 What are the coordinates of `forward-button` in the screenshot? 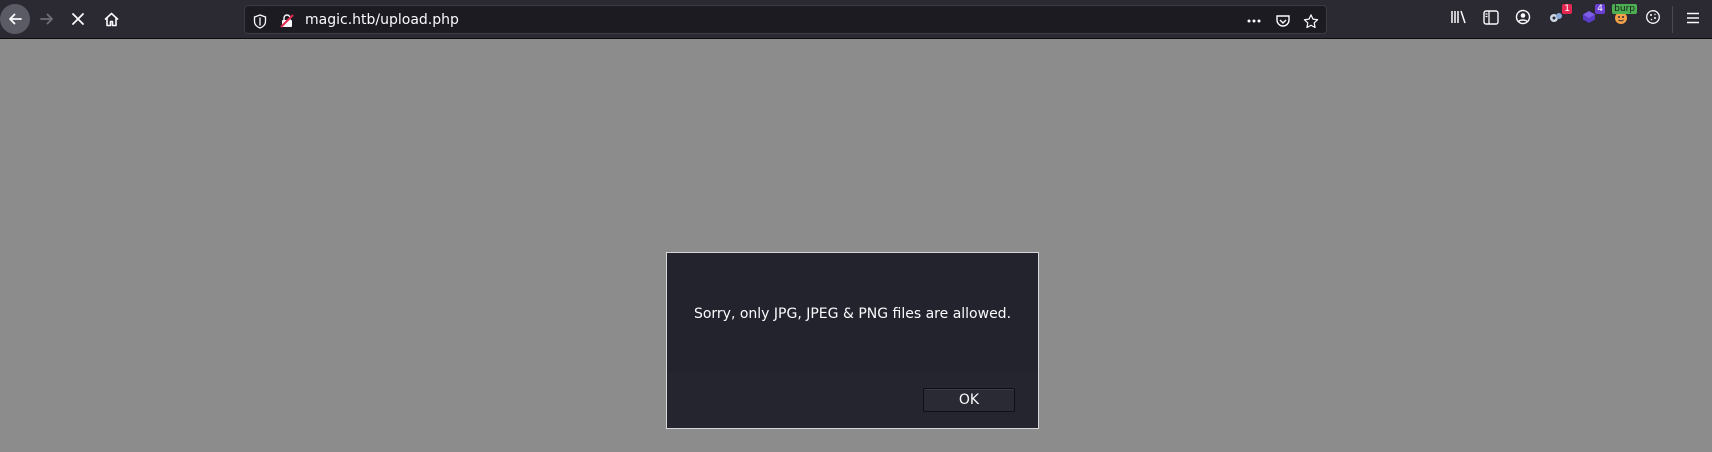 It's located at (47, 19).